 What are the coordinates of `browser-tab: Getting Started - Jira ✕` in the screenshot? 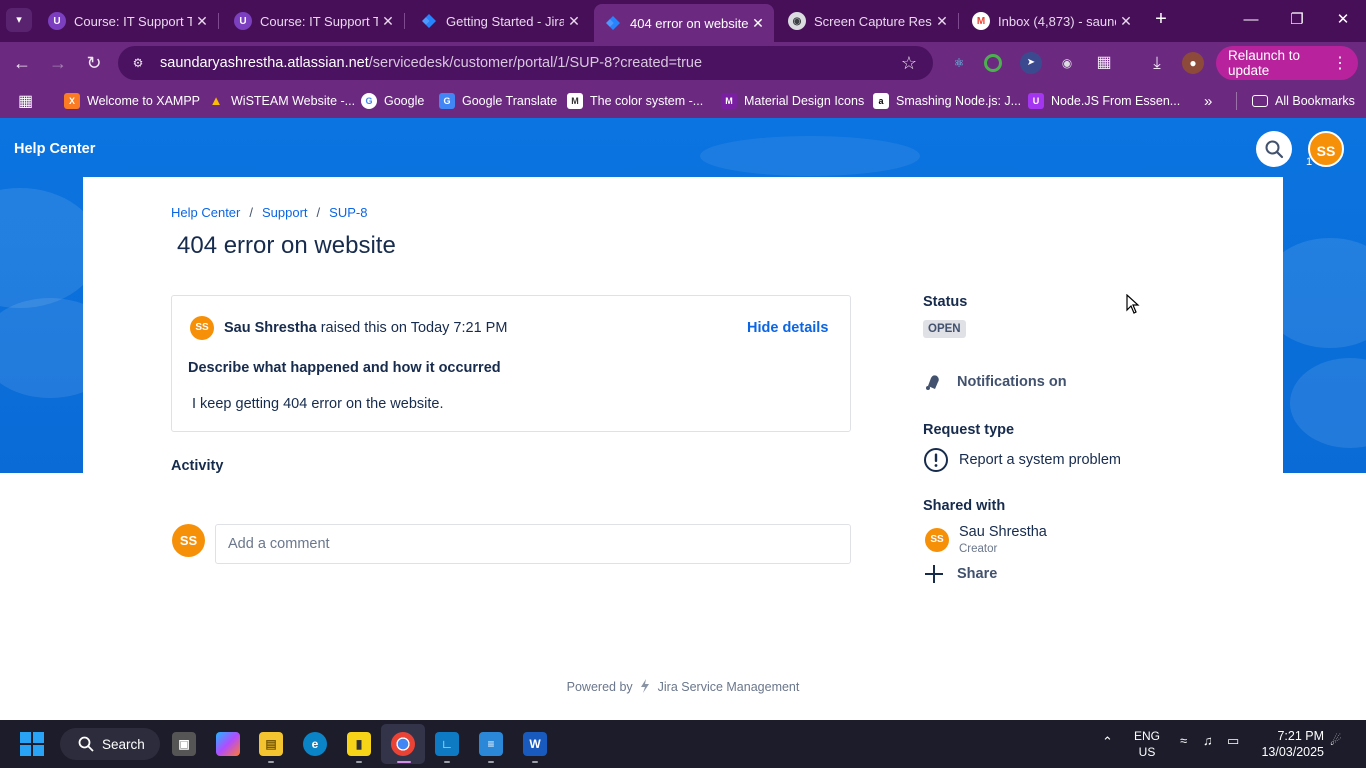 It's located at (500, 21).